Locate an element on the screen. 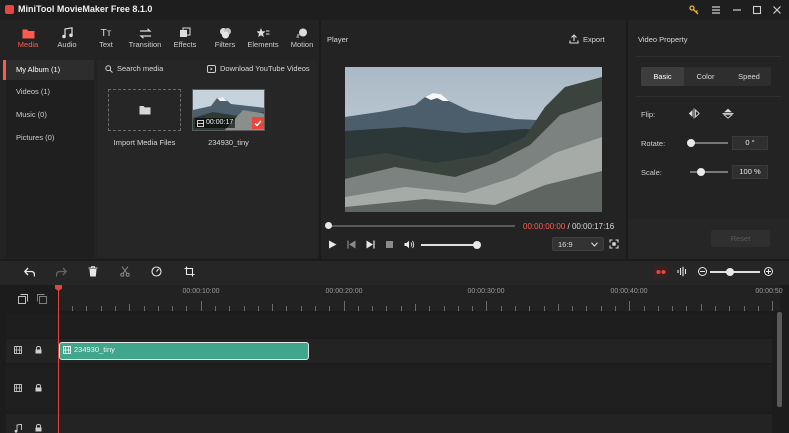 The image size is (789, 433). ruler-label: 00:00:10:00 is located at coordinates (201, 291).